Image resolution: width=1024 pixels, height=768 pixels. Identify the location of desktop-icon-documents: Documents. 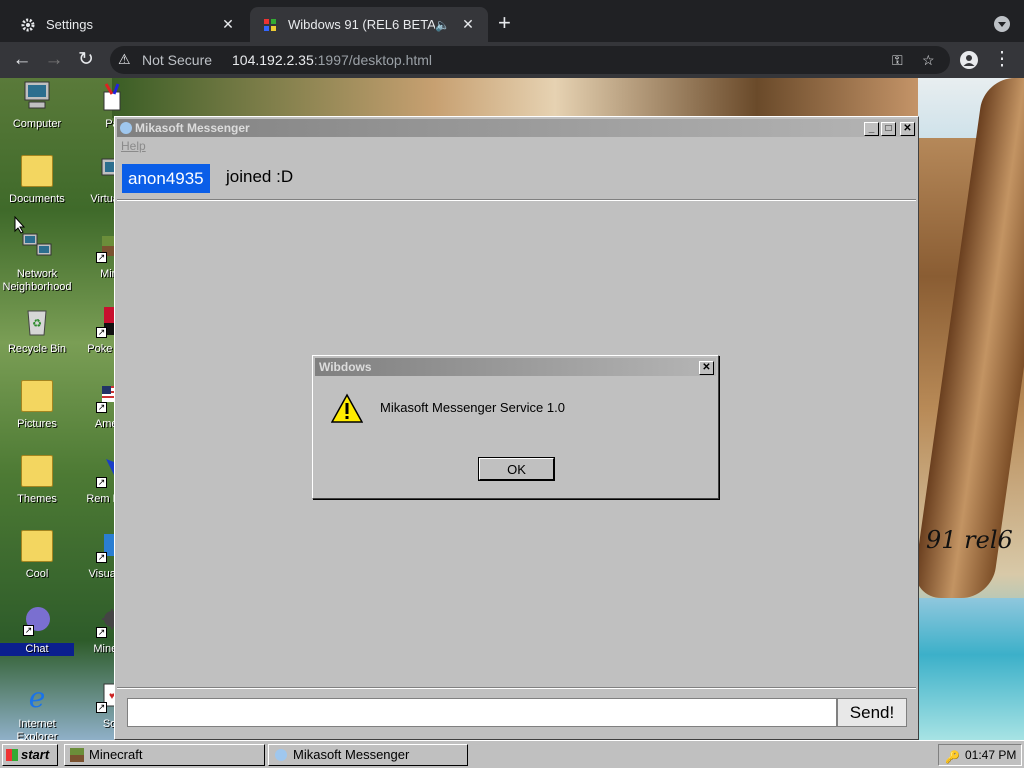
(37, 186).